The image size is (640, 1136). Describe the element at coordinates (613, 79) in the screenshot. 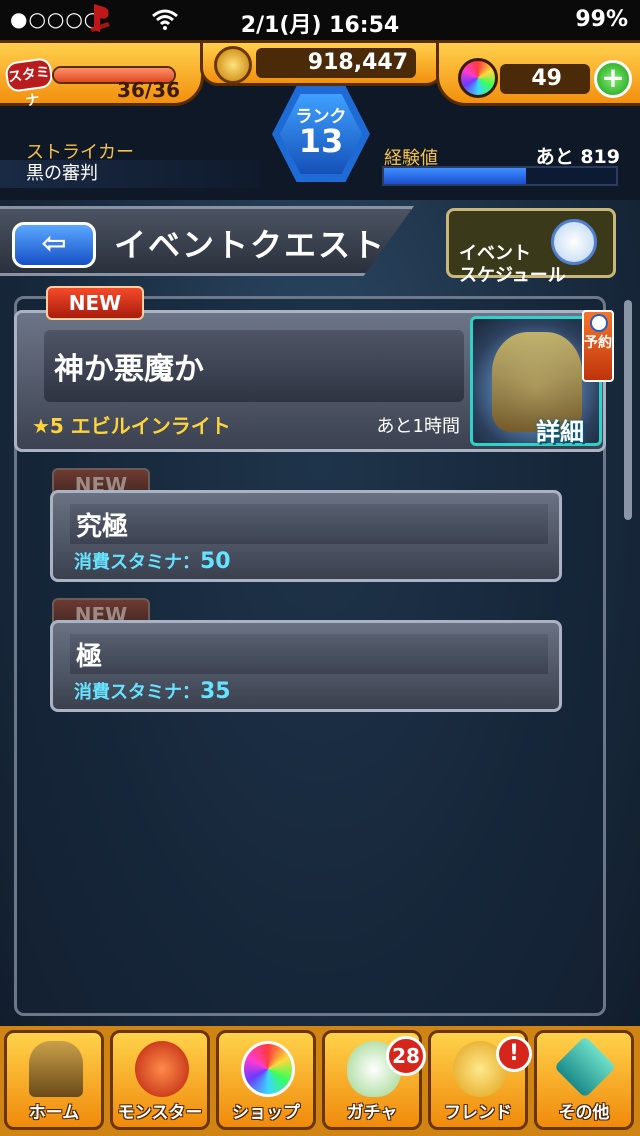

I see `buy-orbs-button: +` at that location.